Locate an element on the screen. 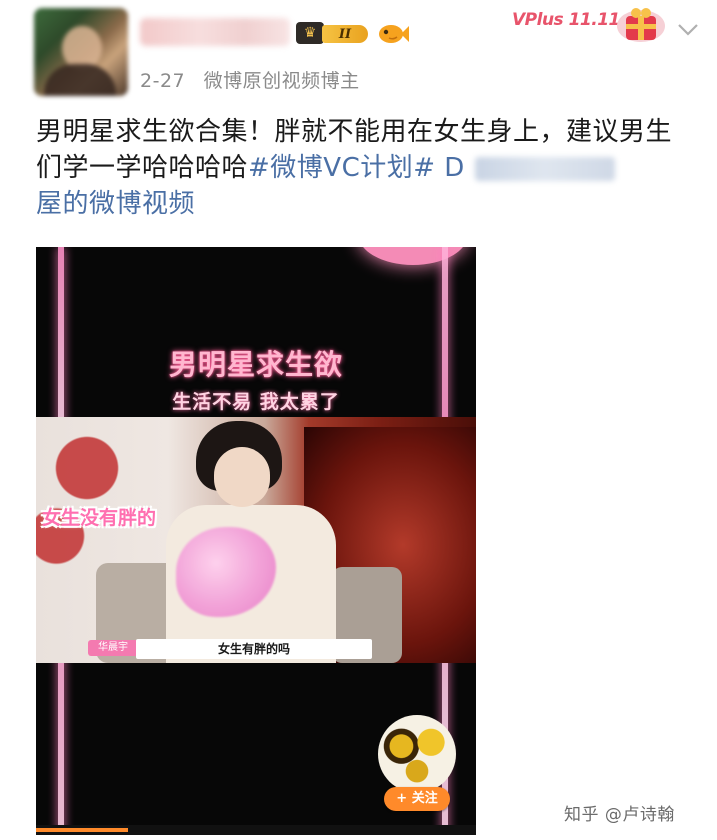 The height and width of the screenshot is (840, 717). crown-icon: ♛ is located at coordinates (310, 33).